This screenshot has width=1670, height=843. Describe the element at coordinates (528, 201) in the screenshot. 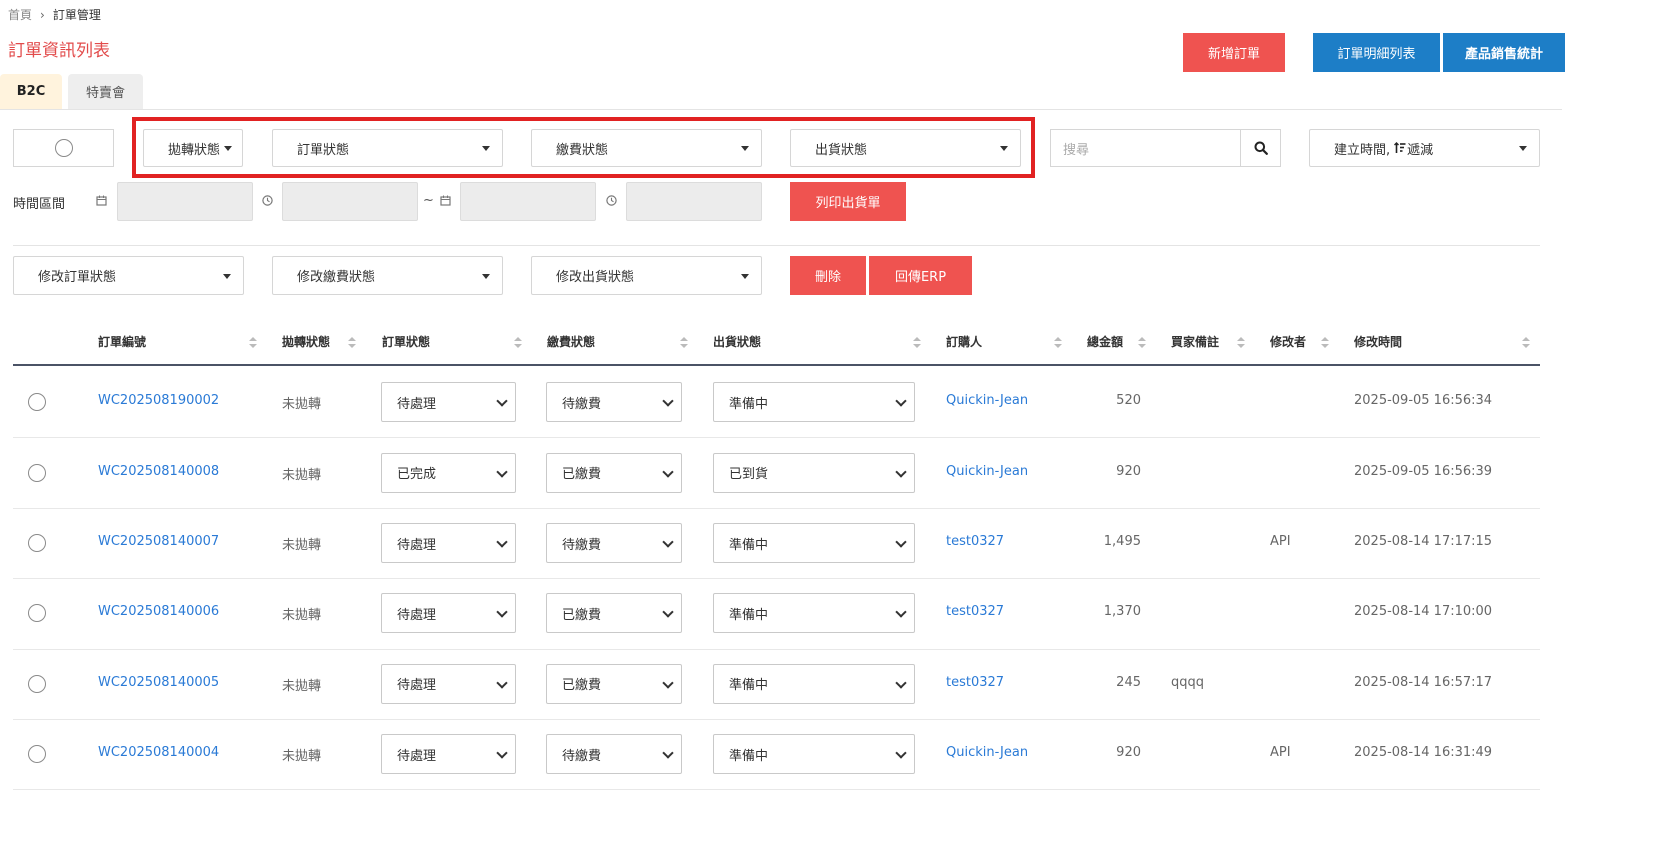

I see `end-date-input` at that location.